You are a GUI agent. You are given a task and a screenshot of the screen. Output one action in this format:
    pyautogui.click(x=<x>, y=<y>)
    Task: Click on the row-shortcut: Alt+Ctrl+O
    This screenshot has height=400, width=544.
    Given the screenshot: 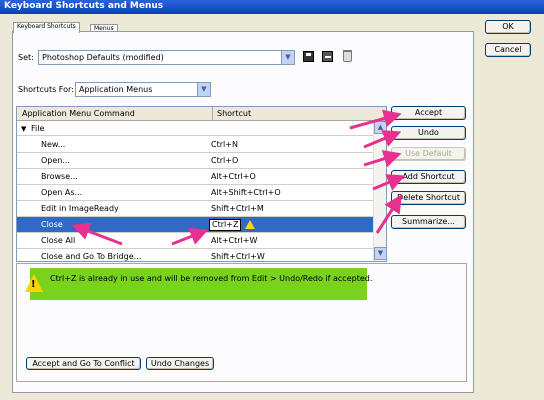 What is the action you would take?
    pyautogui.click(x=233, y=176)
    